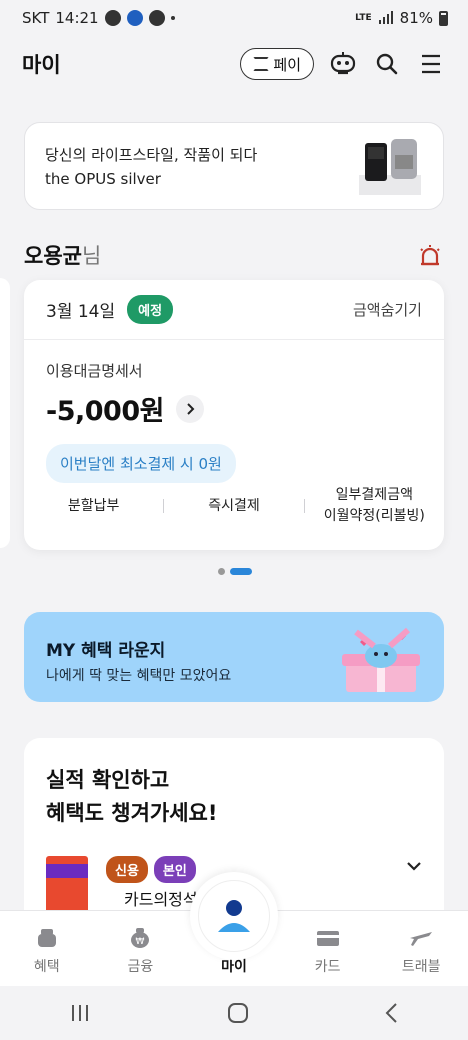  What do you see at coordinates (150, 309) in the screenshot?
I see `status-badge: 예정` at bounding box center [150, 309].